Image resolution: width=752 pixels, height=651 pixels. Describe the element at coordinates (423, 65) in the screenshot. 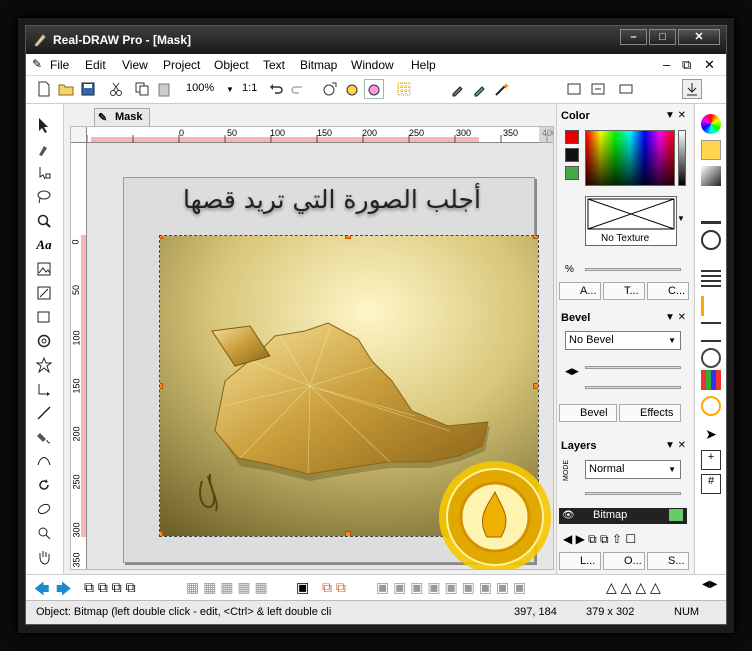

I see `menu-help: Help` at that location.